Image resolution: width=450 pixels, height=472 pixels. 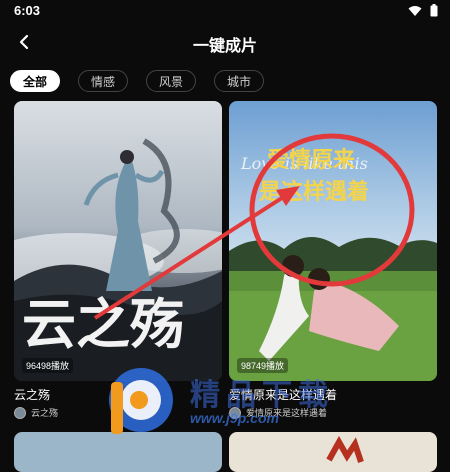 I want to click on card-title: 云之殇, so click(x=32, y=395).